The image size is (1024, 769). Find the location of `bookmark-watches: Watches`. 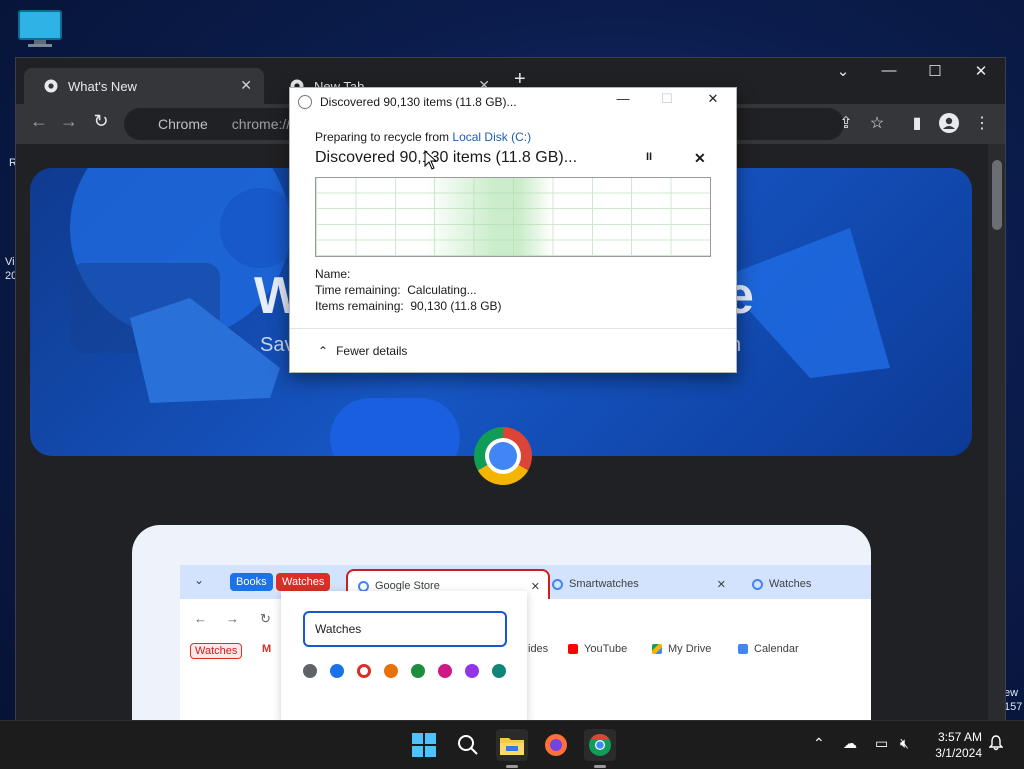

bookmark-watches: Watches is located at coordinates (216, 651).